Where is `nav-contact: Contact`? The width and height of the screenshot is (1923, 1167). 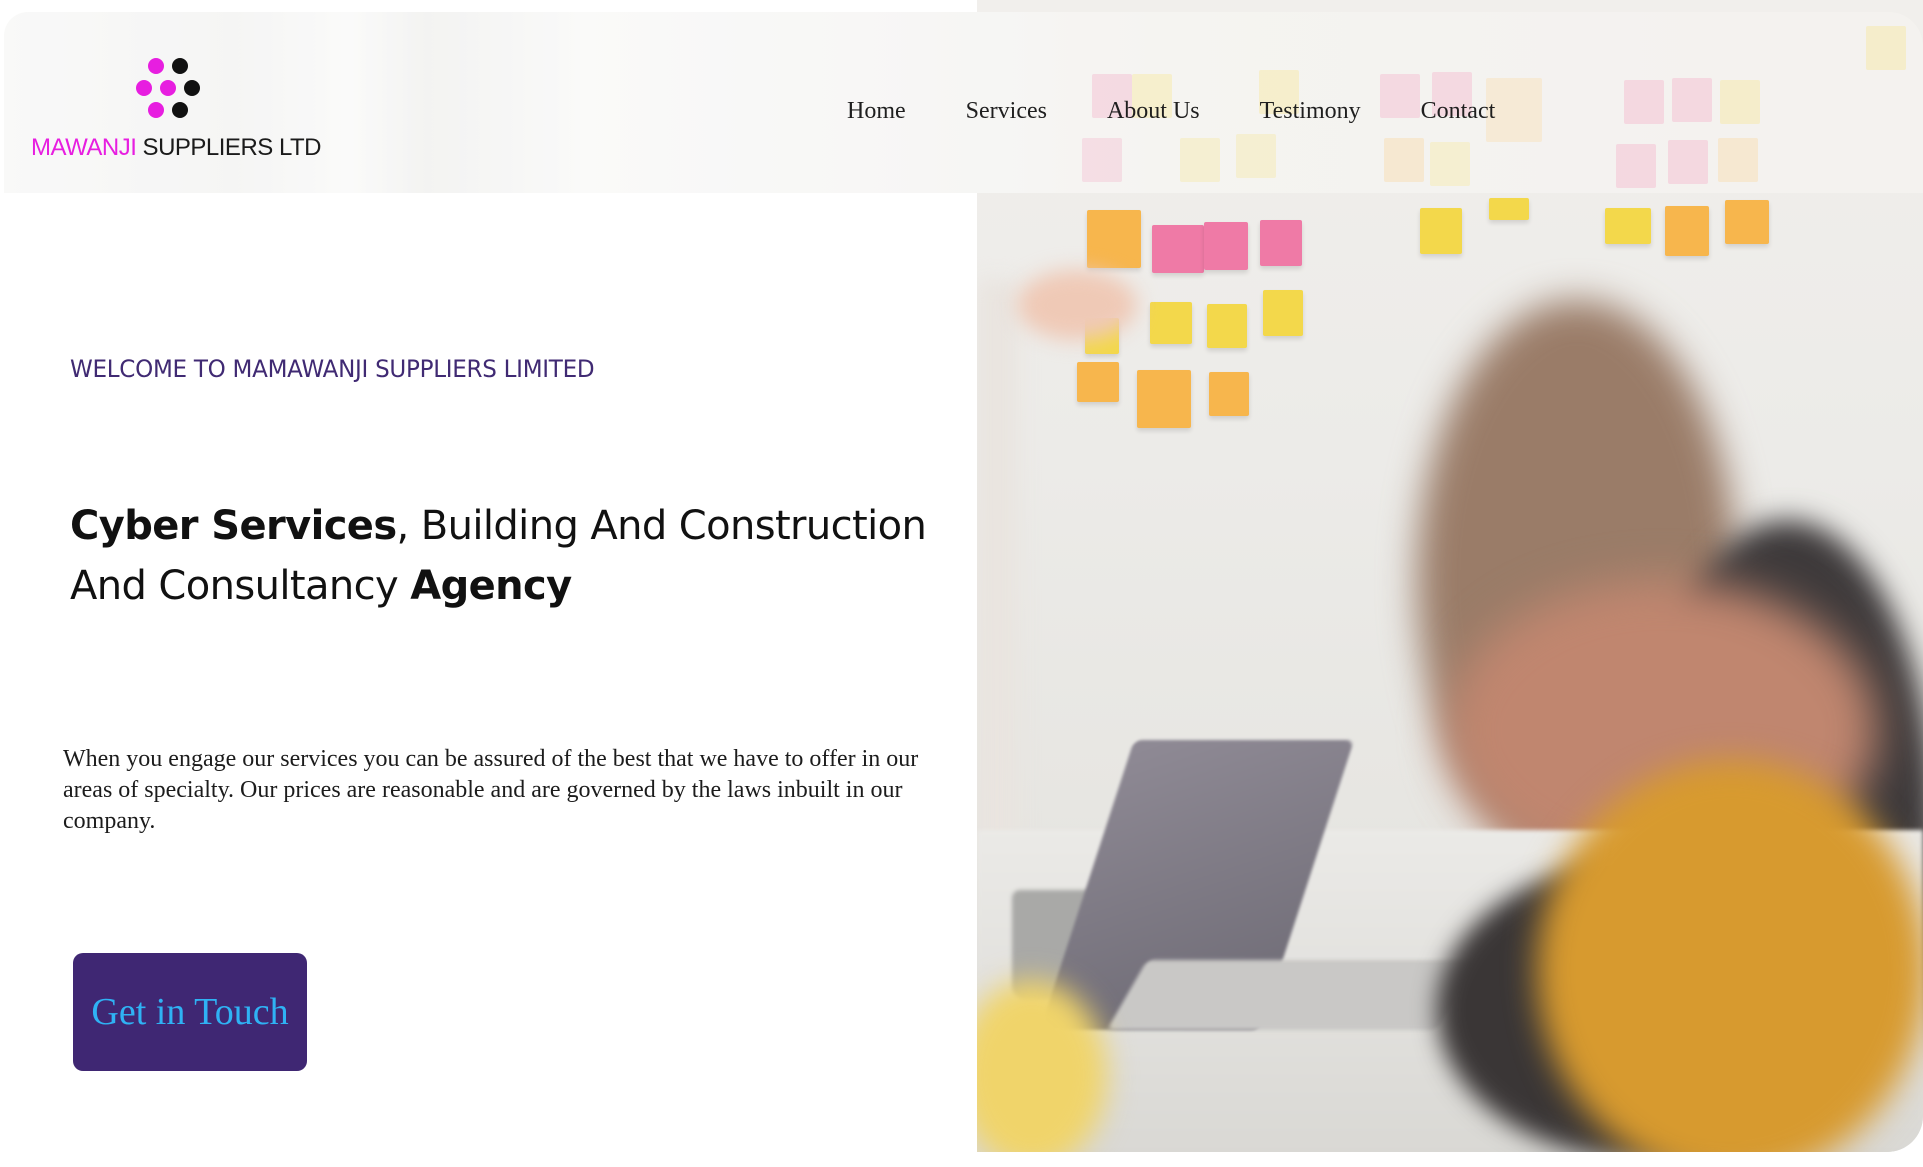
nav-contact: Contact is located at coordinates (1458, 111).